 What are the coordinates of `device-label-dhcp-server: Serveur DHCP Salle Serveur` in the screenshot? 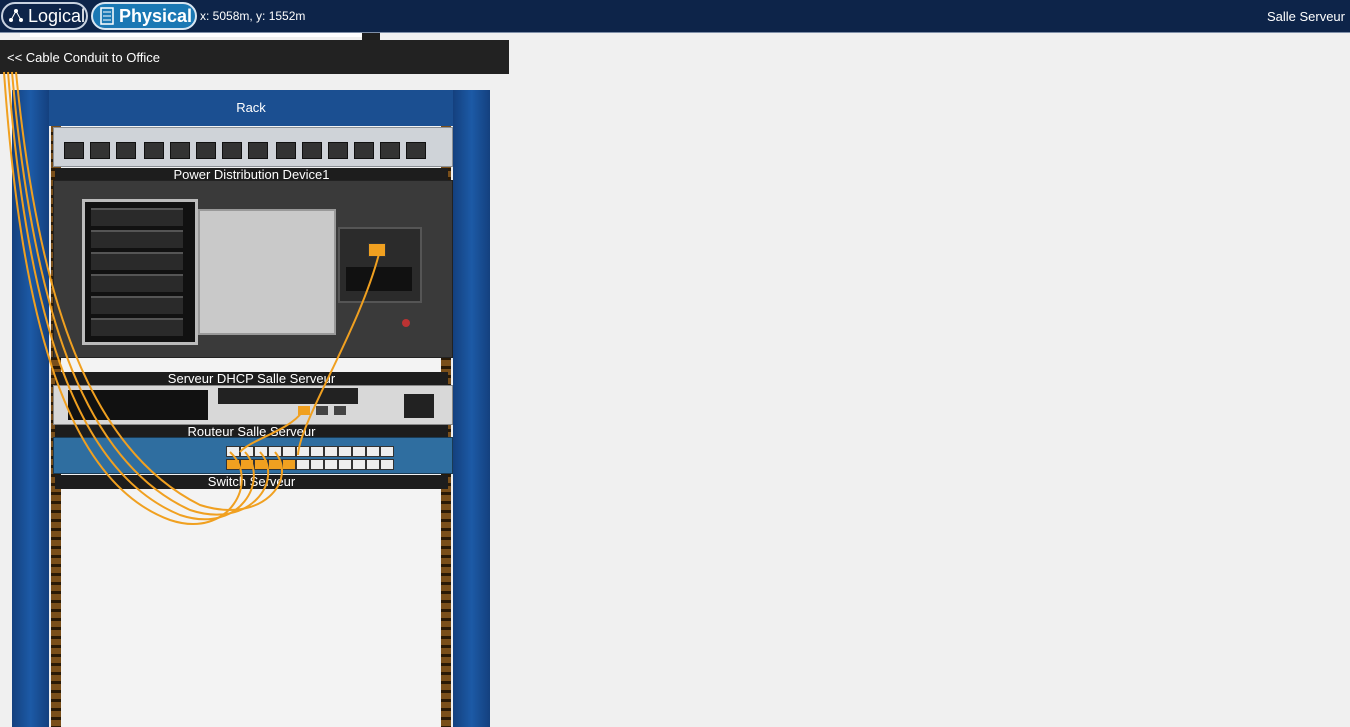 It's located at (251, 379).